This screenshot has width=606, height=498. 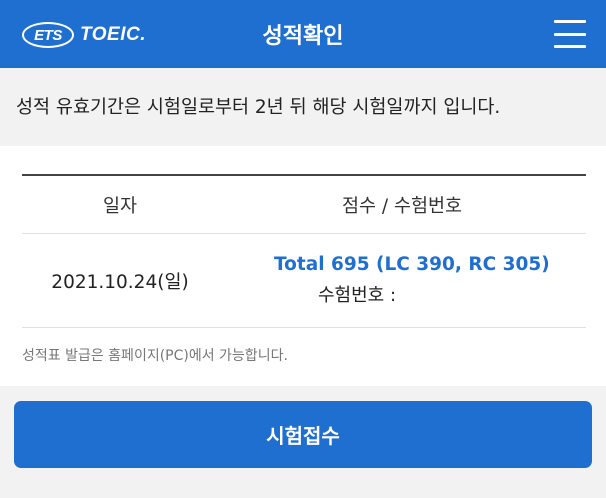 I want to click on app-header: ETS TOEIC. 성적확인, so click(x=303, y=34).